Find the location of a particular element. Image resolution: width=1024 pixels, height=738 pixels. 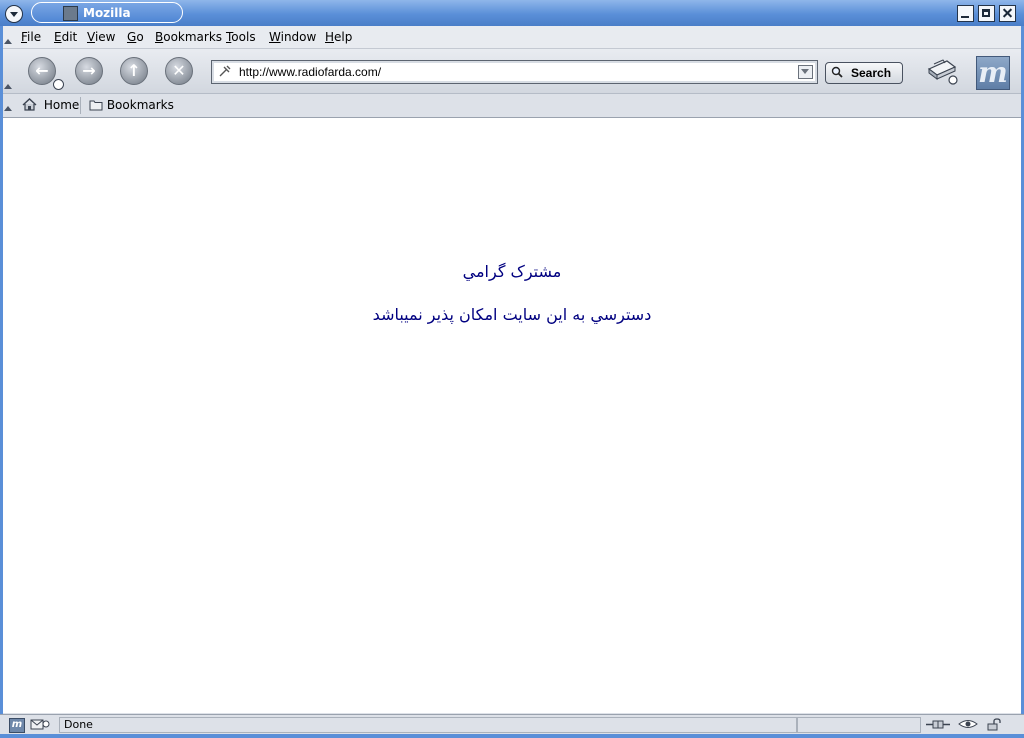

back-arrow-icon: ← is located at coordinates (42, 70).